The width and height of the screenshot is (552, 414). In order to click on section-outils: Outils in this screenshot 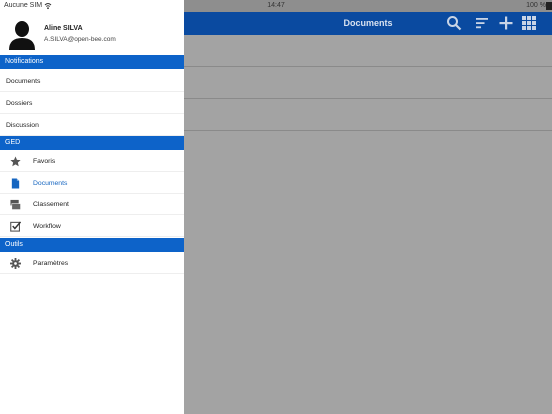, I will do `click(92, 245)`.